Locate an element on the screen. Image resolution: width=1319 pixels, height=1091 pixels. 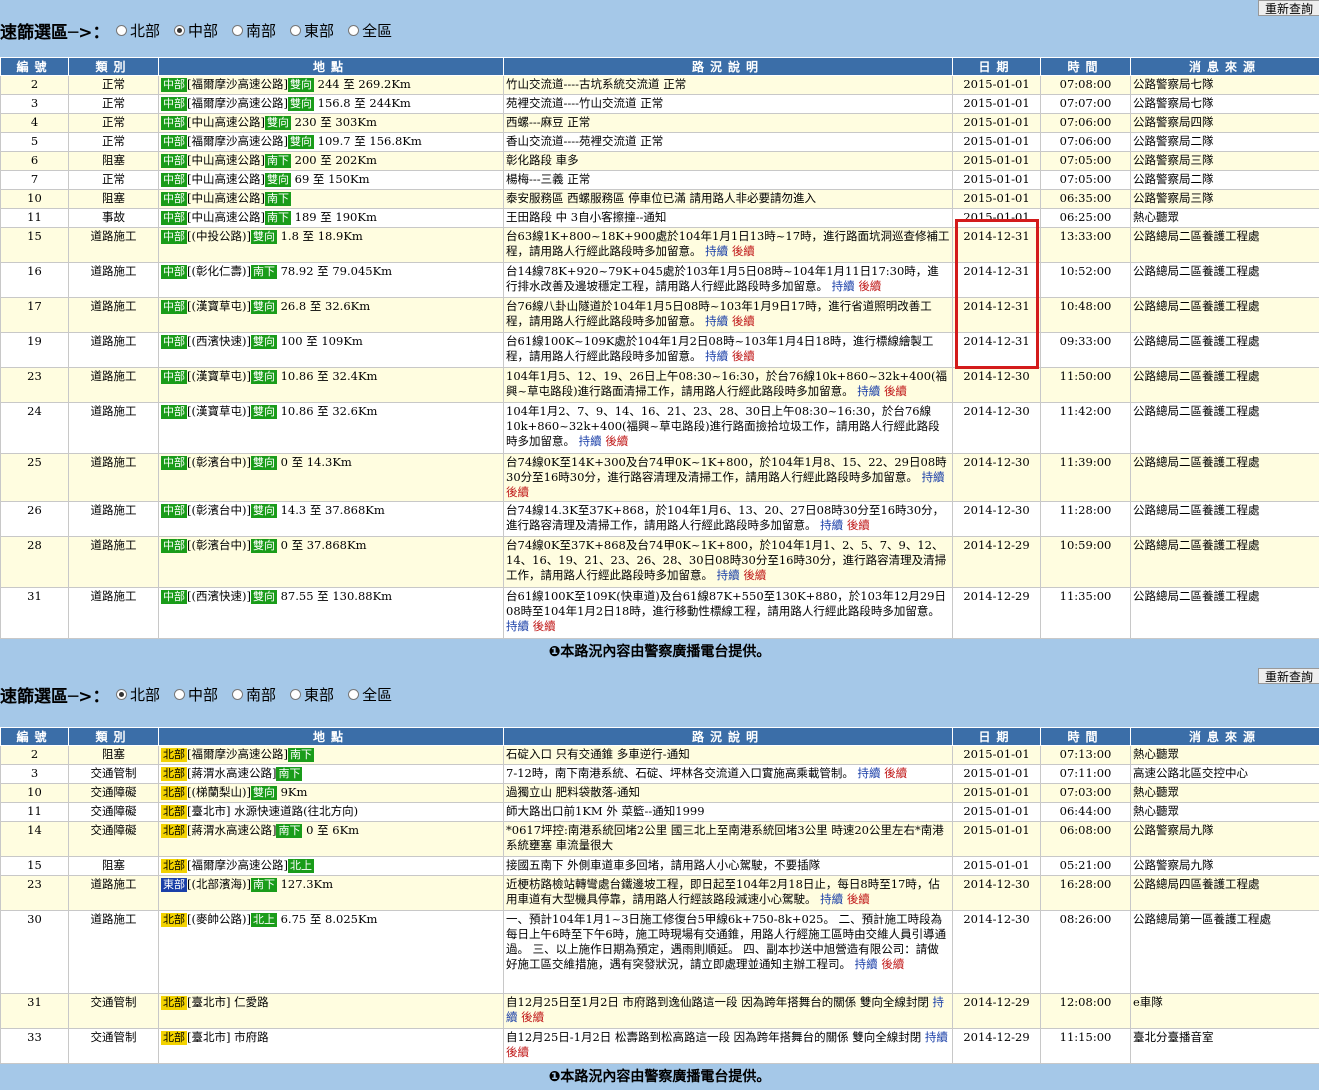
description-text: 師大路出口前1KM 外 菜籃--通知1999 is located at coordinates (605, 811).